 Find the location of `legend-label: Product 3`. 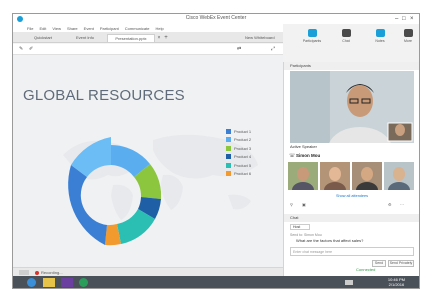

legend-label: Product 3 is located at coordinates (243, 148).